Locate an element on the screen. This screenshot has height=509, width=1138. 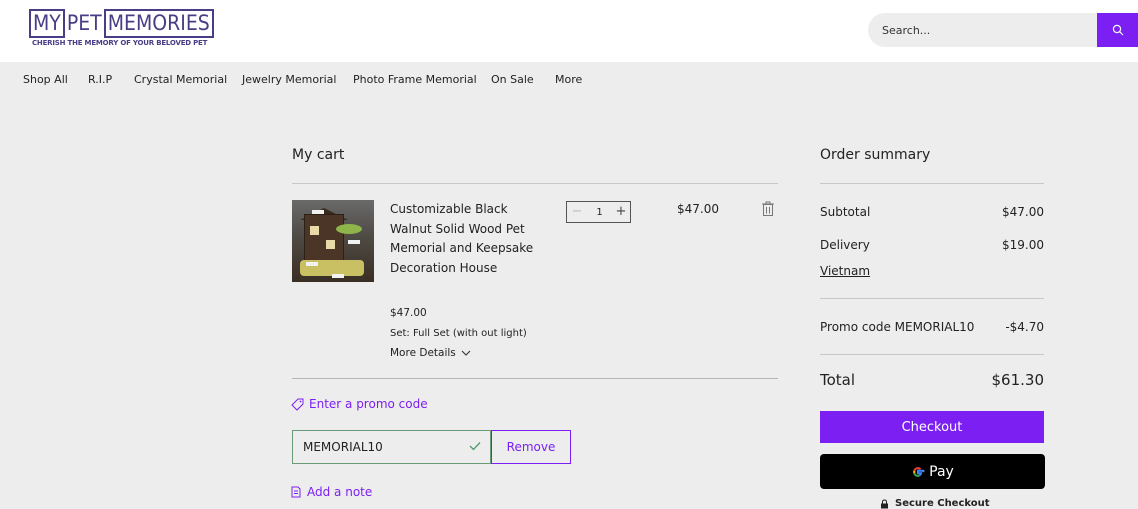
chevron-down-icon is located at coordinates (466, 353).